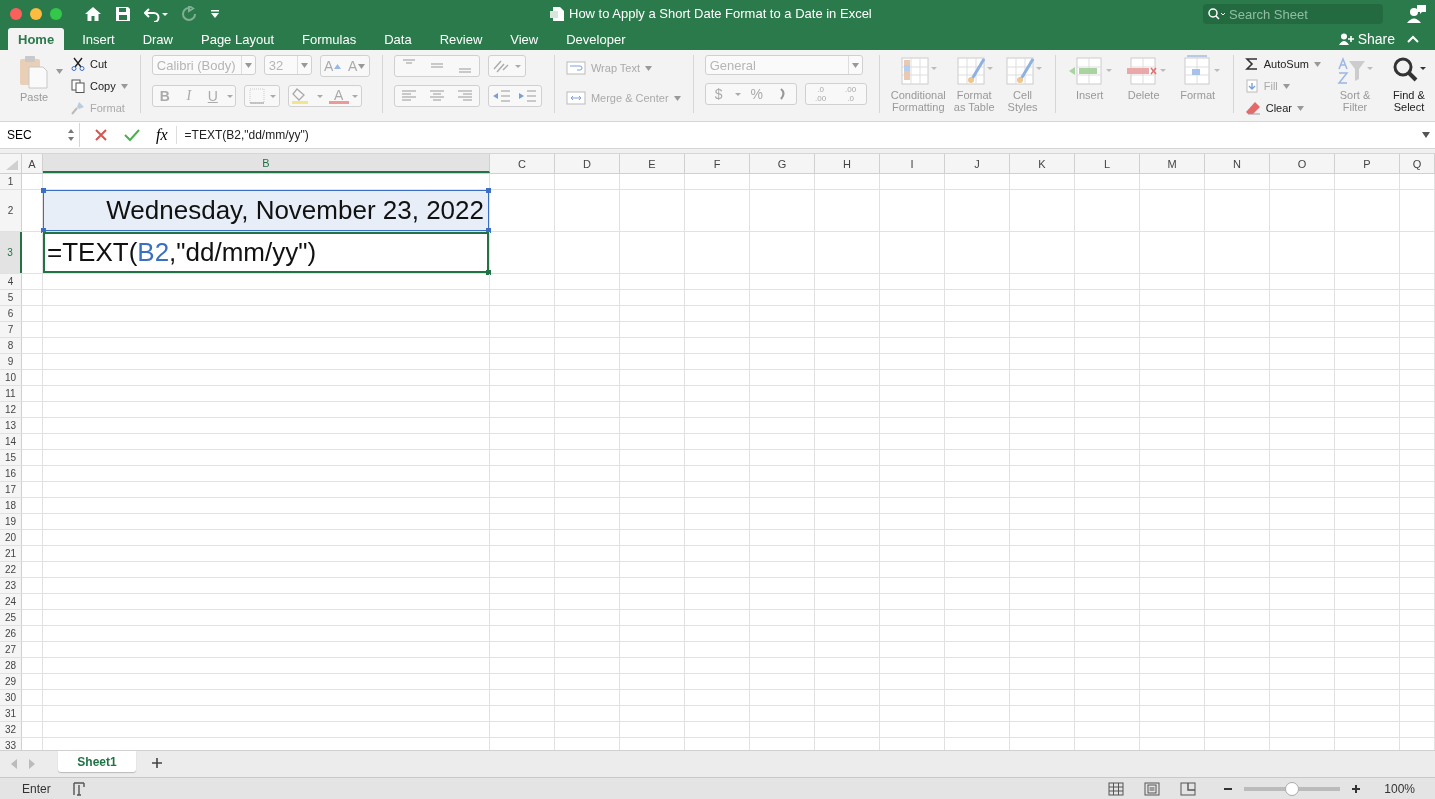 This screenshot has height=799, width=1435. Describe the element at coordinates (11, 585) in the screenshot. I see `row-header: 23` at that location.